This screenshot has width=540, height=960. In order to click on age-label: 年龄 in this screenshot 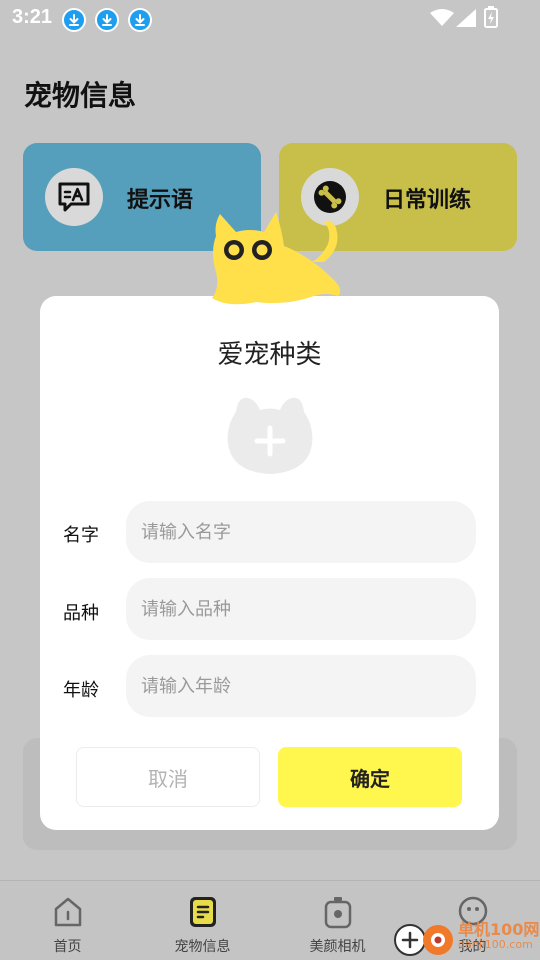, I will do `click(81, 690)`.